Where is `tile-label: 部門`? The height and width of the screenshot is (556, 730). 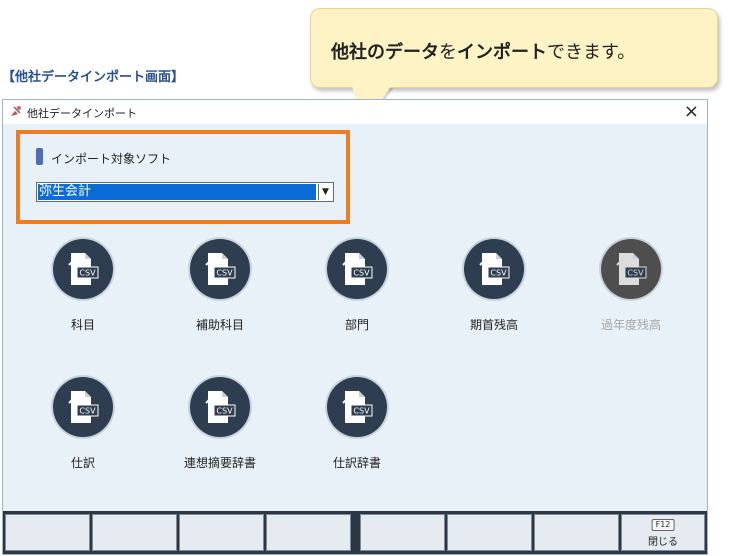 tile-label: 部門 is located at coordinates (356, 325).